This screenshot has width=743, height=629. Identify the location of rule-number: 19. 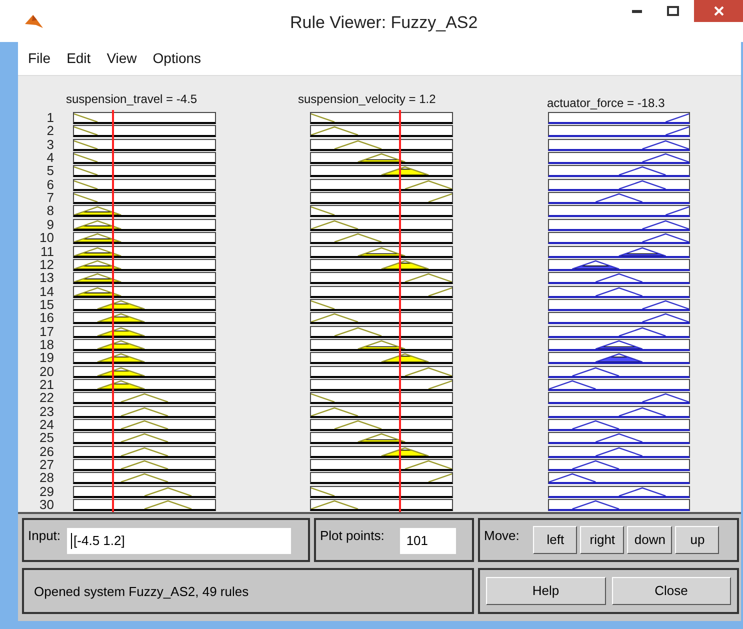
(46, 357).